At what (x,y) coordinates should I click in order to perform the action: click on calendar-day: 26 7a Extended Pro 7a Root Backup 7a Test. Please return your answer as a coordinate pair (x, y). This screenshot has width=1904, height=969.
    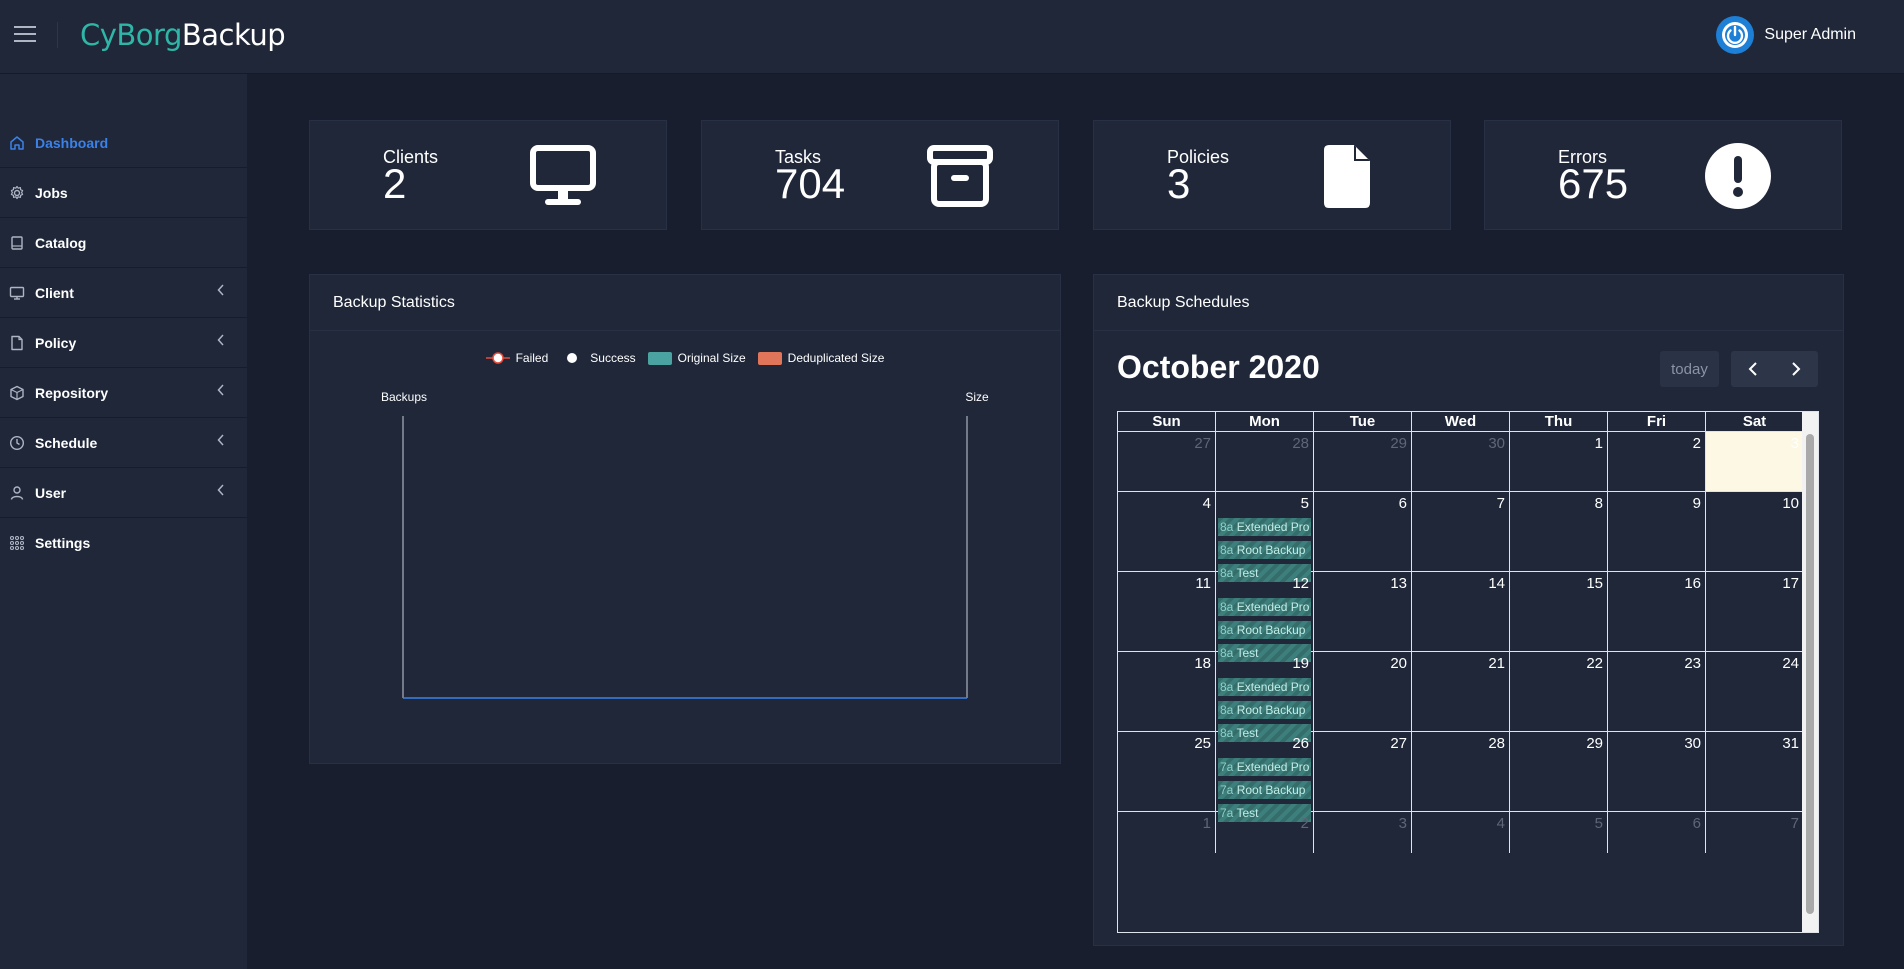
    Looking at the image, I should click on (1265, 777).